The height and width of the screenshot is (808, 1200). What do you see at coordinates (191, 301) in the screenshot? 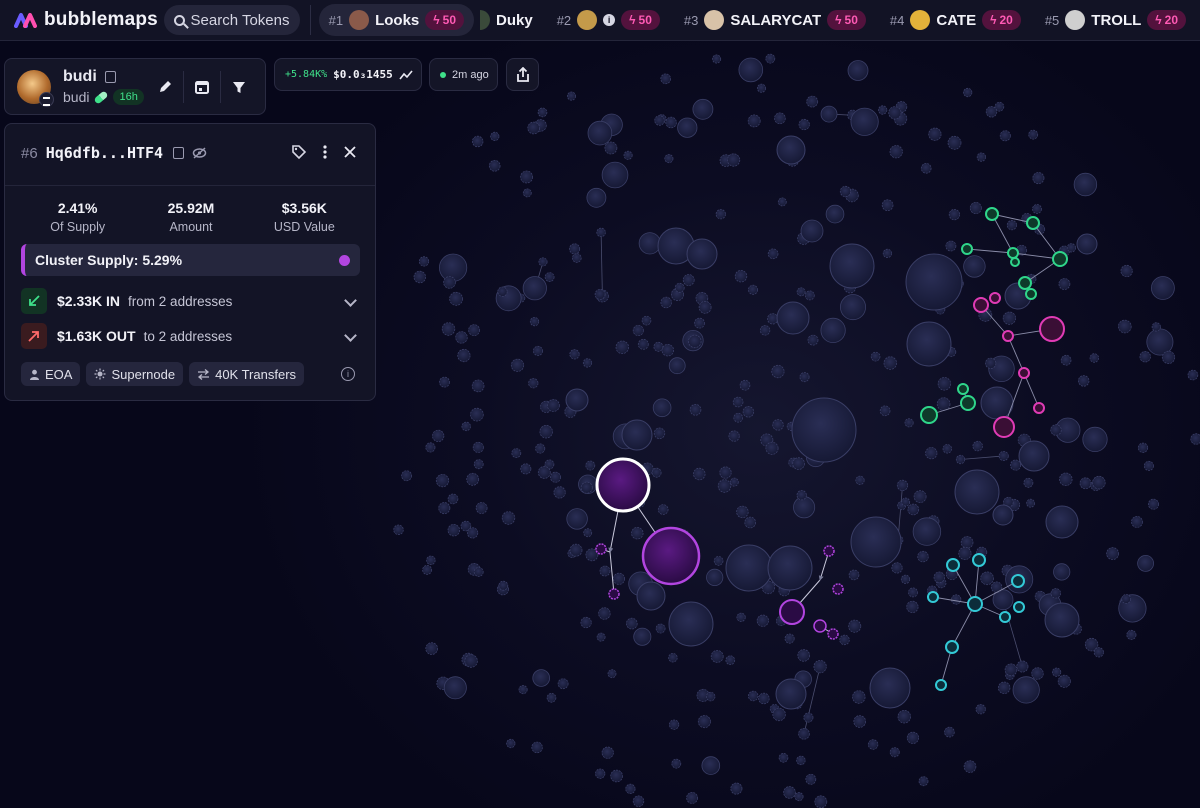
I see `inflow-row: $2.33K IN from 2 addresses` at bounding box center [191, 301].